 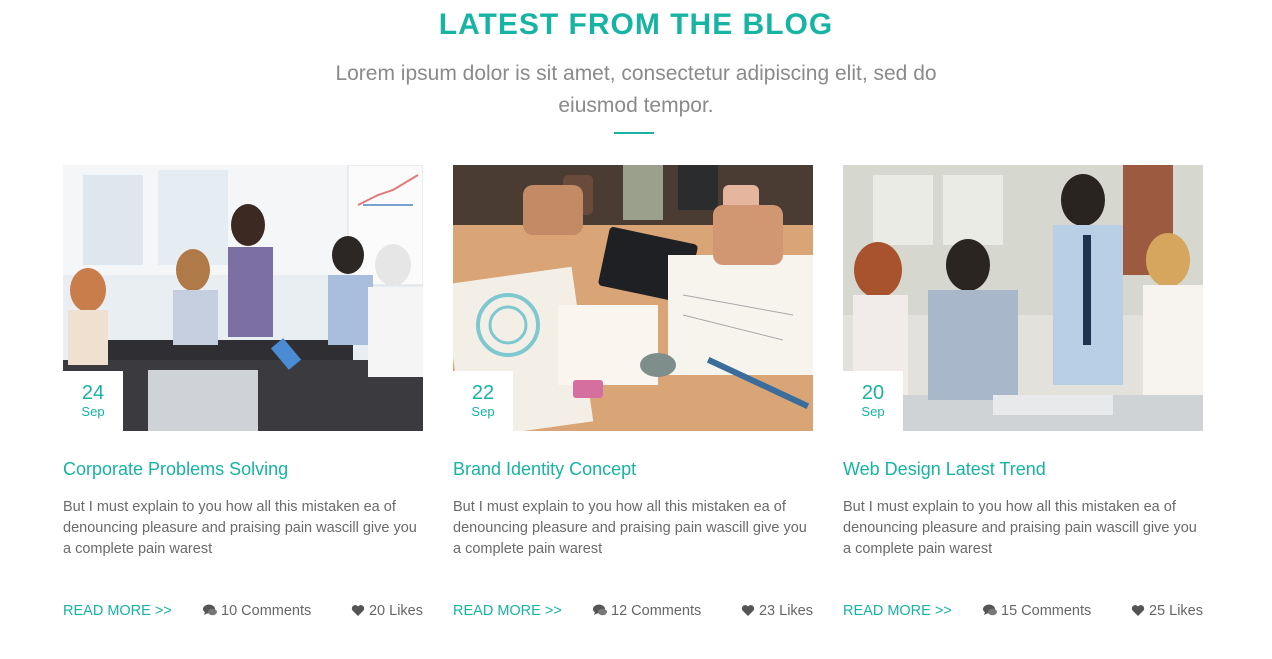 I want to click on post-title-link: Brand Identity Concept, so click(x=633, y=469).